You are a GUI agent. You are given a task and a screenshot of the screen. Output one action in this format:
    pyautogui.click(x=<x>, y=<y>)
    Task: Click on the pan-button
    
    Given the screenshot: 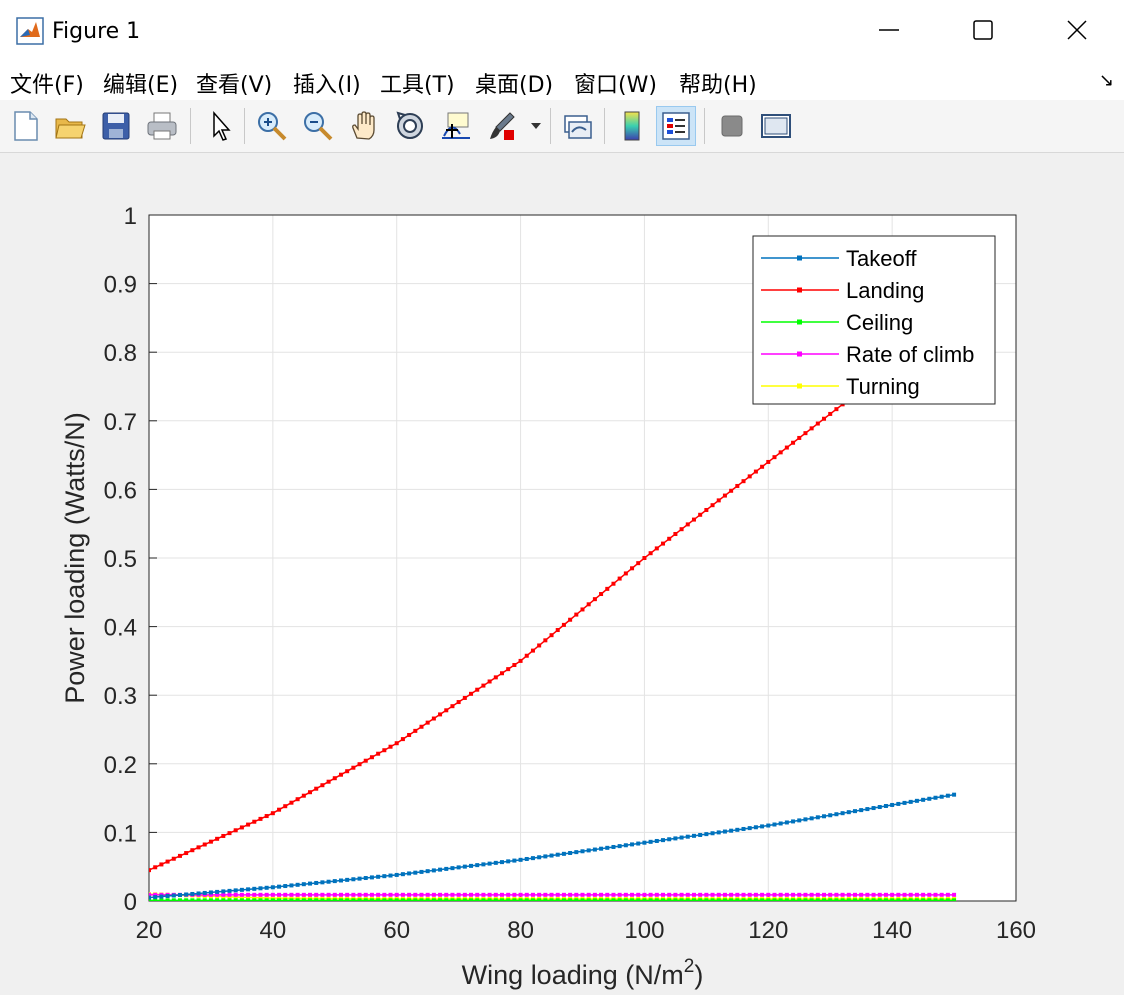 What is the action you would take?
    pyautogui.click(x=364, y=126)
    